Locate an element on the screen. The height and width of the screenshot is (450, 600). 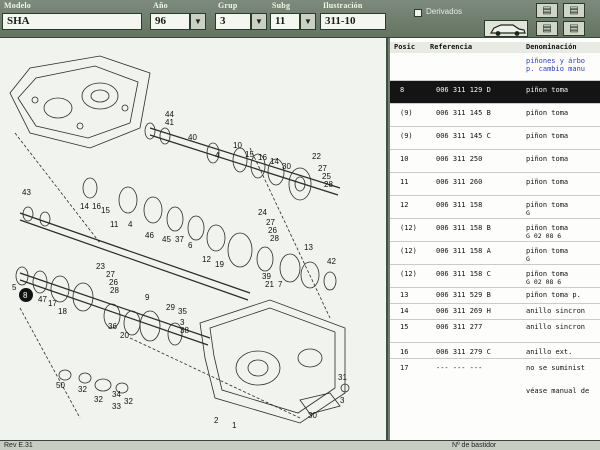
row-den: anillo sincron is located at coordinates (556, 327).